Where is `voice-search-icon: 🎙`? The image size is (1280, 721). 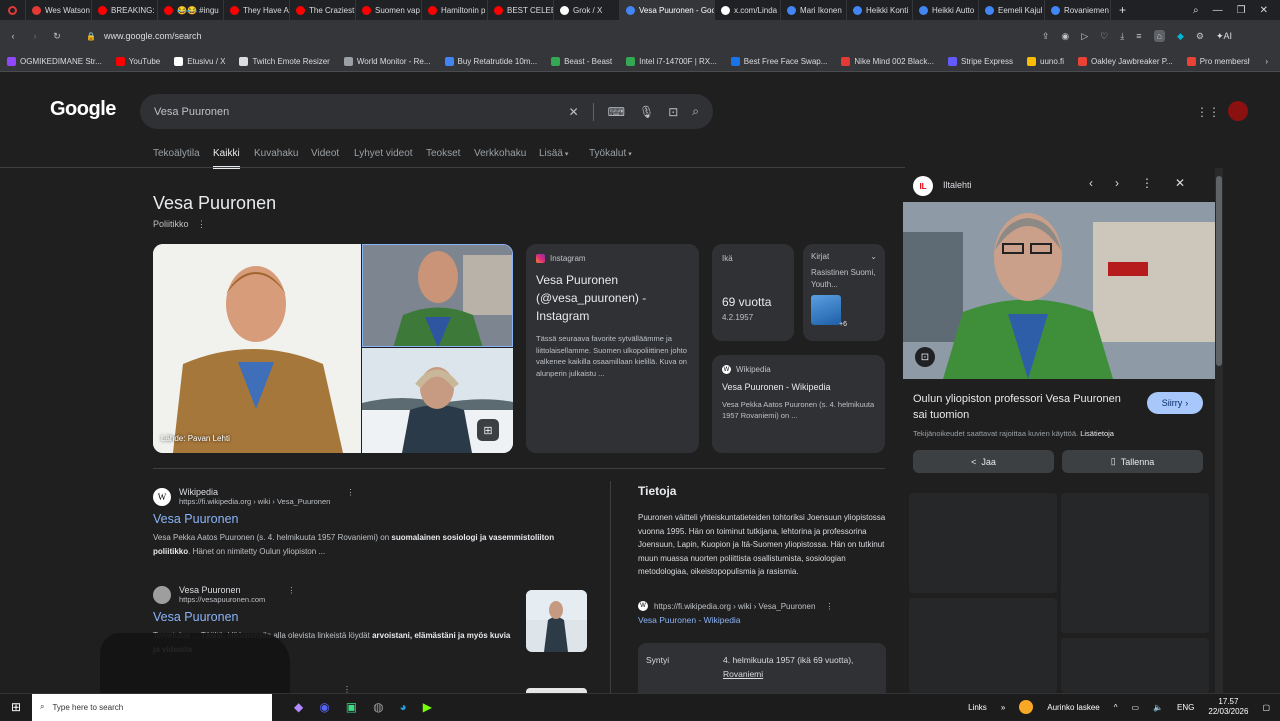
voice-search-icon: 🎙 is located at coordinates (646, 112).